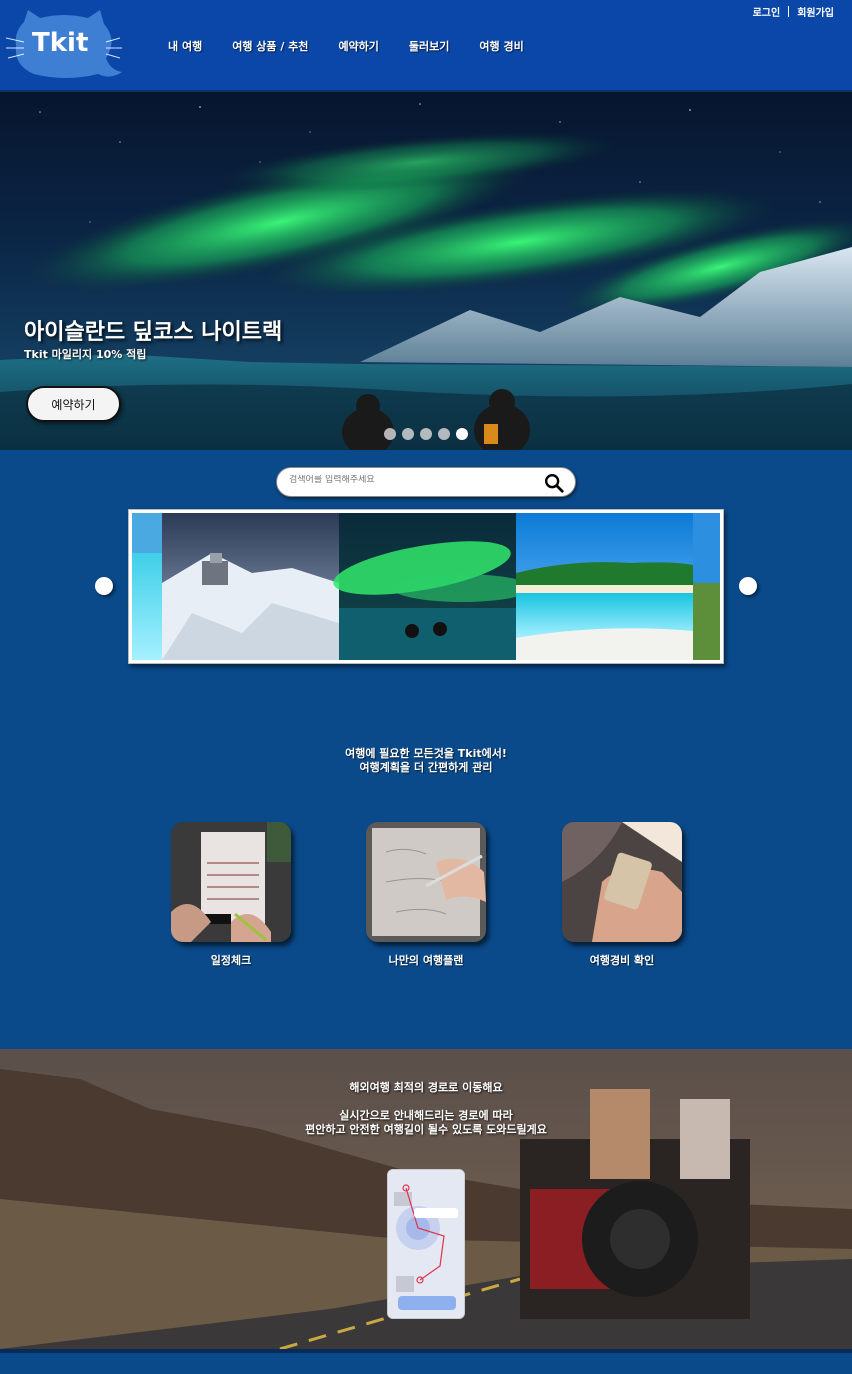 This screenshot has height=1374, width=852. I want to click on features-headline-line1: 여행에 필요한 모든것을 Tkit에서!, so click(426, 753).